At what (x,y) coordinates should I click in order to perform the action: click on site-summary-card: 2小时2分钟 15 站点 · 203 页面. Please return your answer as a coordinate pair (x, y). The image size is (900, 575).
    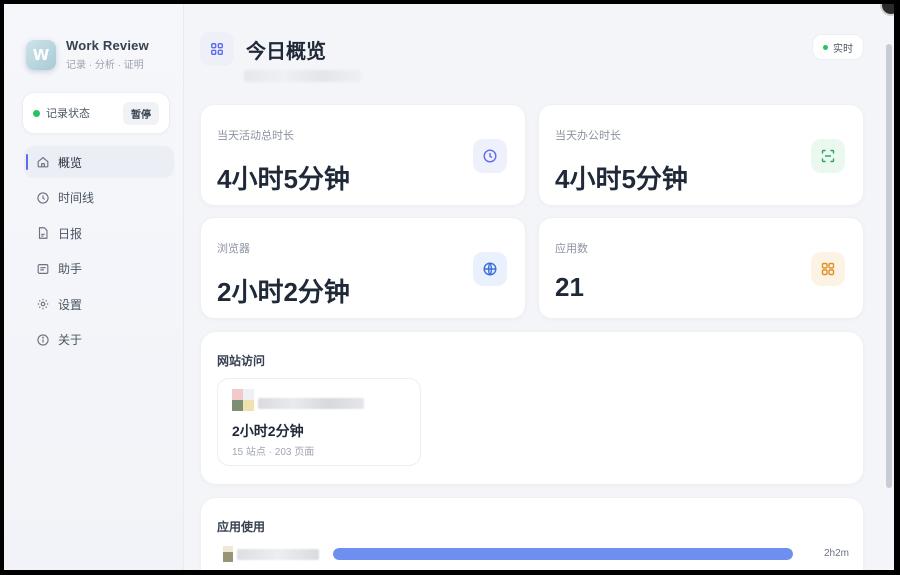
    Looking at the image, I should click on (319, 422).